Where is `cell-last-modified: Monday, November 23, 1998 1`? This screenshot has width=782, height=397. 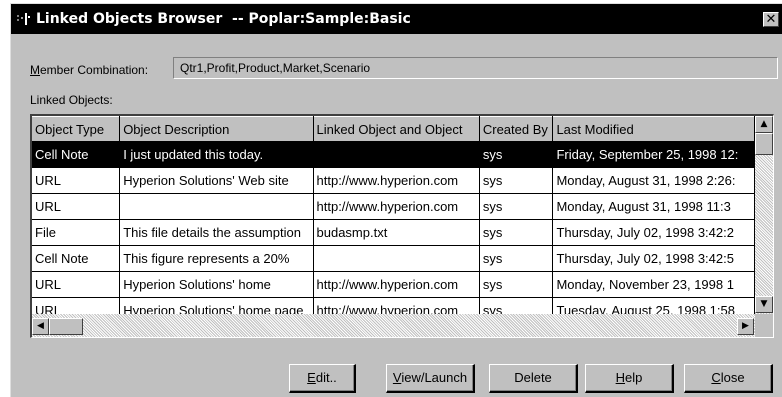
cell-last-modified: Monday, November 23, 1998 1 is located at coordinates (653, 284).